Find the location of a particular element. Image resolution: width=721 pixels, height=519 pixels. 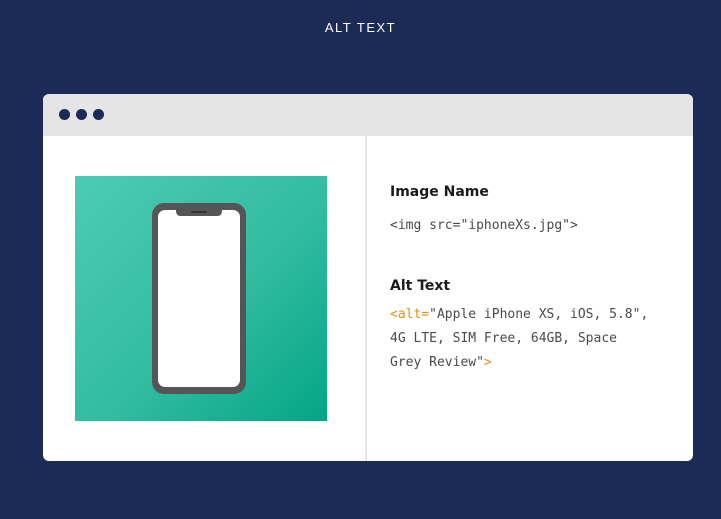

alt-tag-close: > is located at coordinates (487, 362).